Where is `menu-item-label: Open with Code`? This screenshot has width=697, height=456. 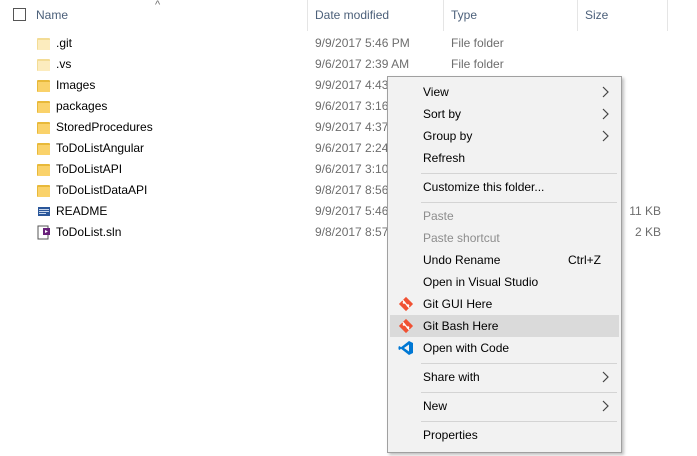
menu-item-label: Open with Code is located at coordinates (466, 348).